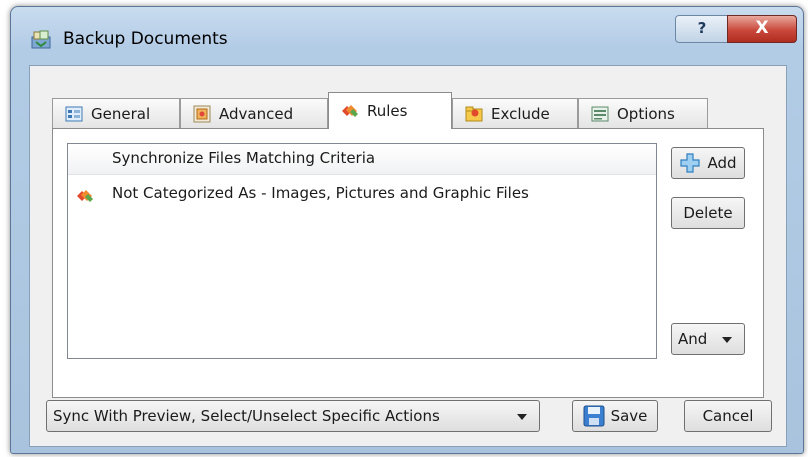 This screenshot has height=457, width=808. What do you see at coordinates (145, 39) in the screenshot?
I see `window-title: Backup Documents` at bounding box center [145, 39].